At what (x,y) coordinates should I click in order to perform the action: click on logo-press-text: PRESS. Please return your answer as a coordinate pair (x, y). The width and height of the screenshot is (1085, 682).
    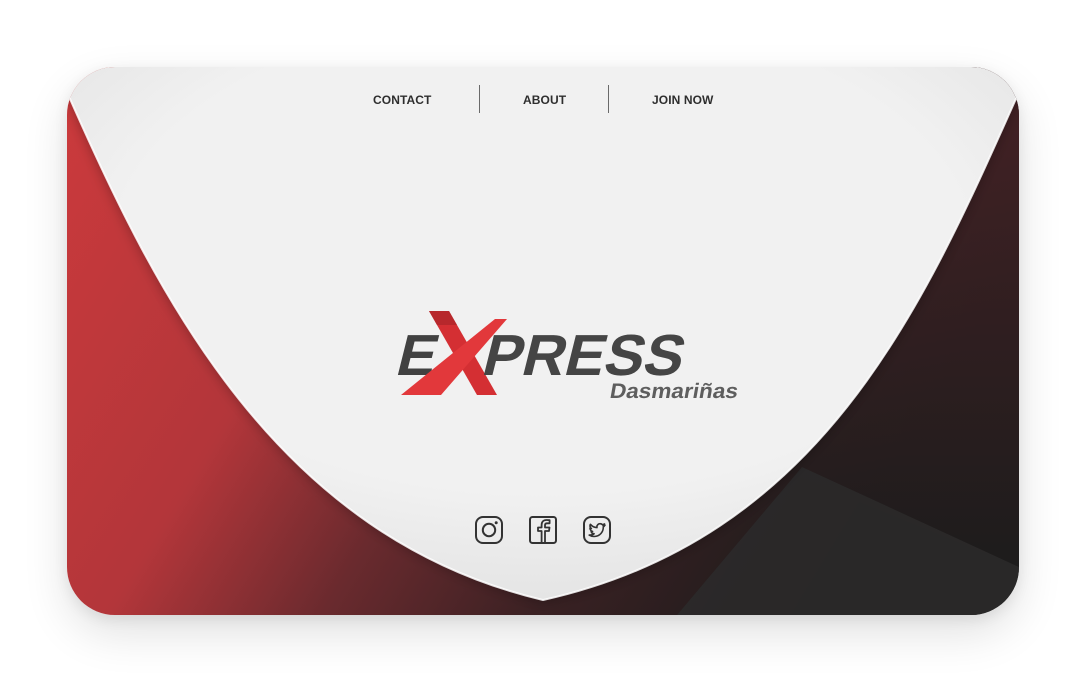
    Looking at the image, I should click on (585, 356).